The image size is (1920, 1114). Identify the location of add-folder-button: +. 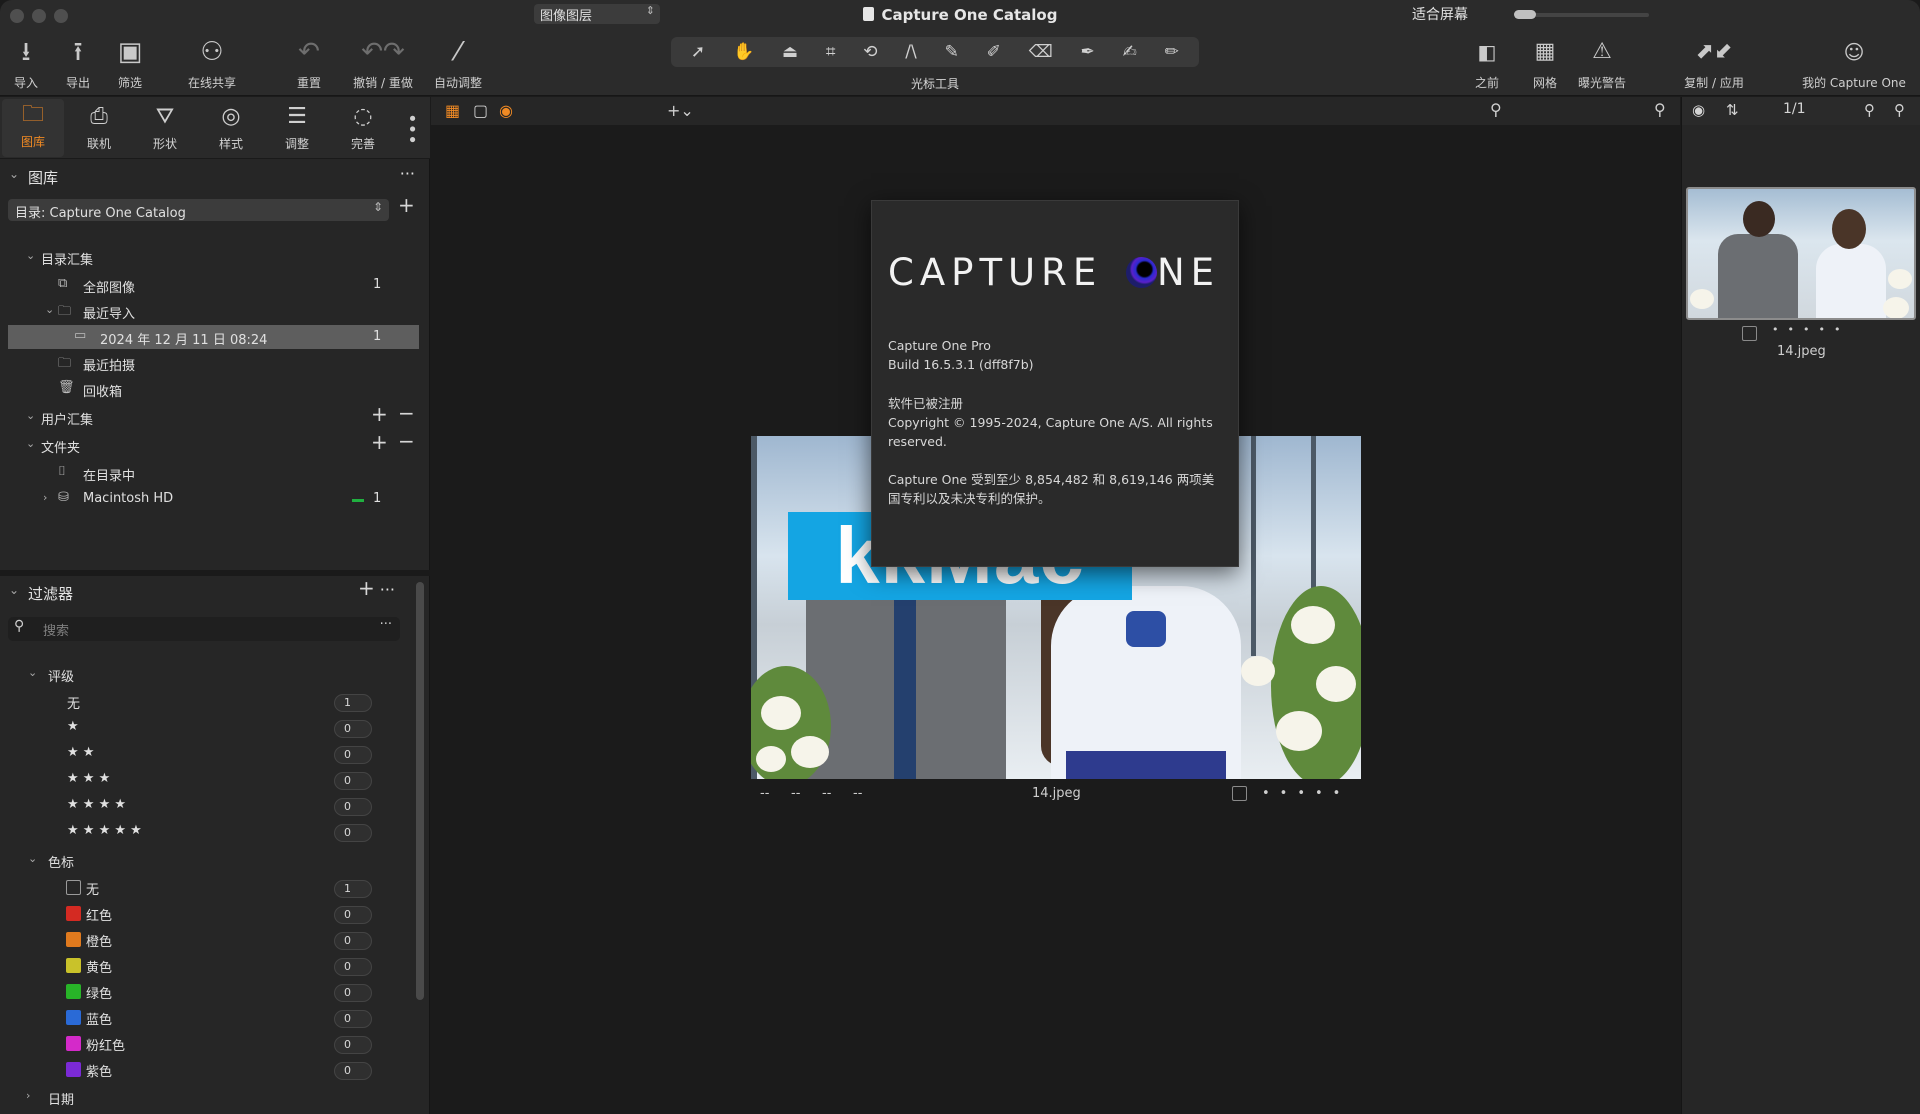
(379, 442).